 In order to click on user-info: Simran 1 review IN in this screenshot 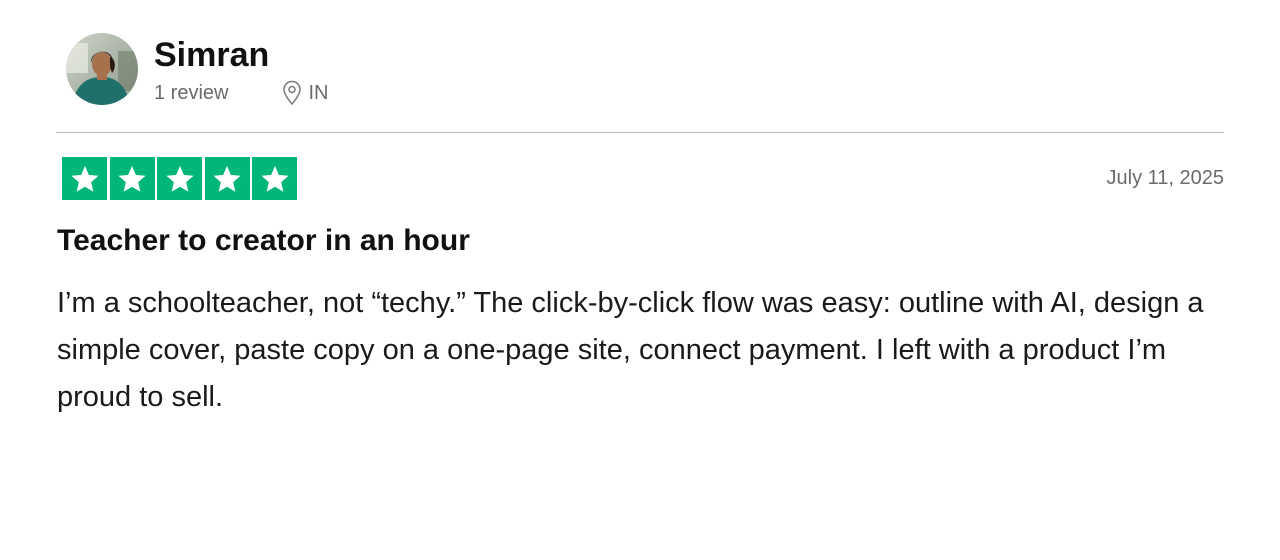, I will do `click(241, 69)`.